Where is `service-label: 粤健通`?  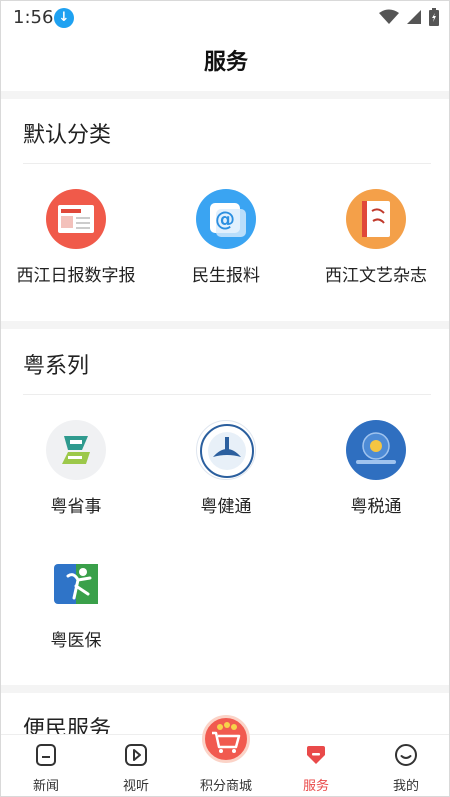
service-label: 粤健通 is located at coordinates (226, 507).